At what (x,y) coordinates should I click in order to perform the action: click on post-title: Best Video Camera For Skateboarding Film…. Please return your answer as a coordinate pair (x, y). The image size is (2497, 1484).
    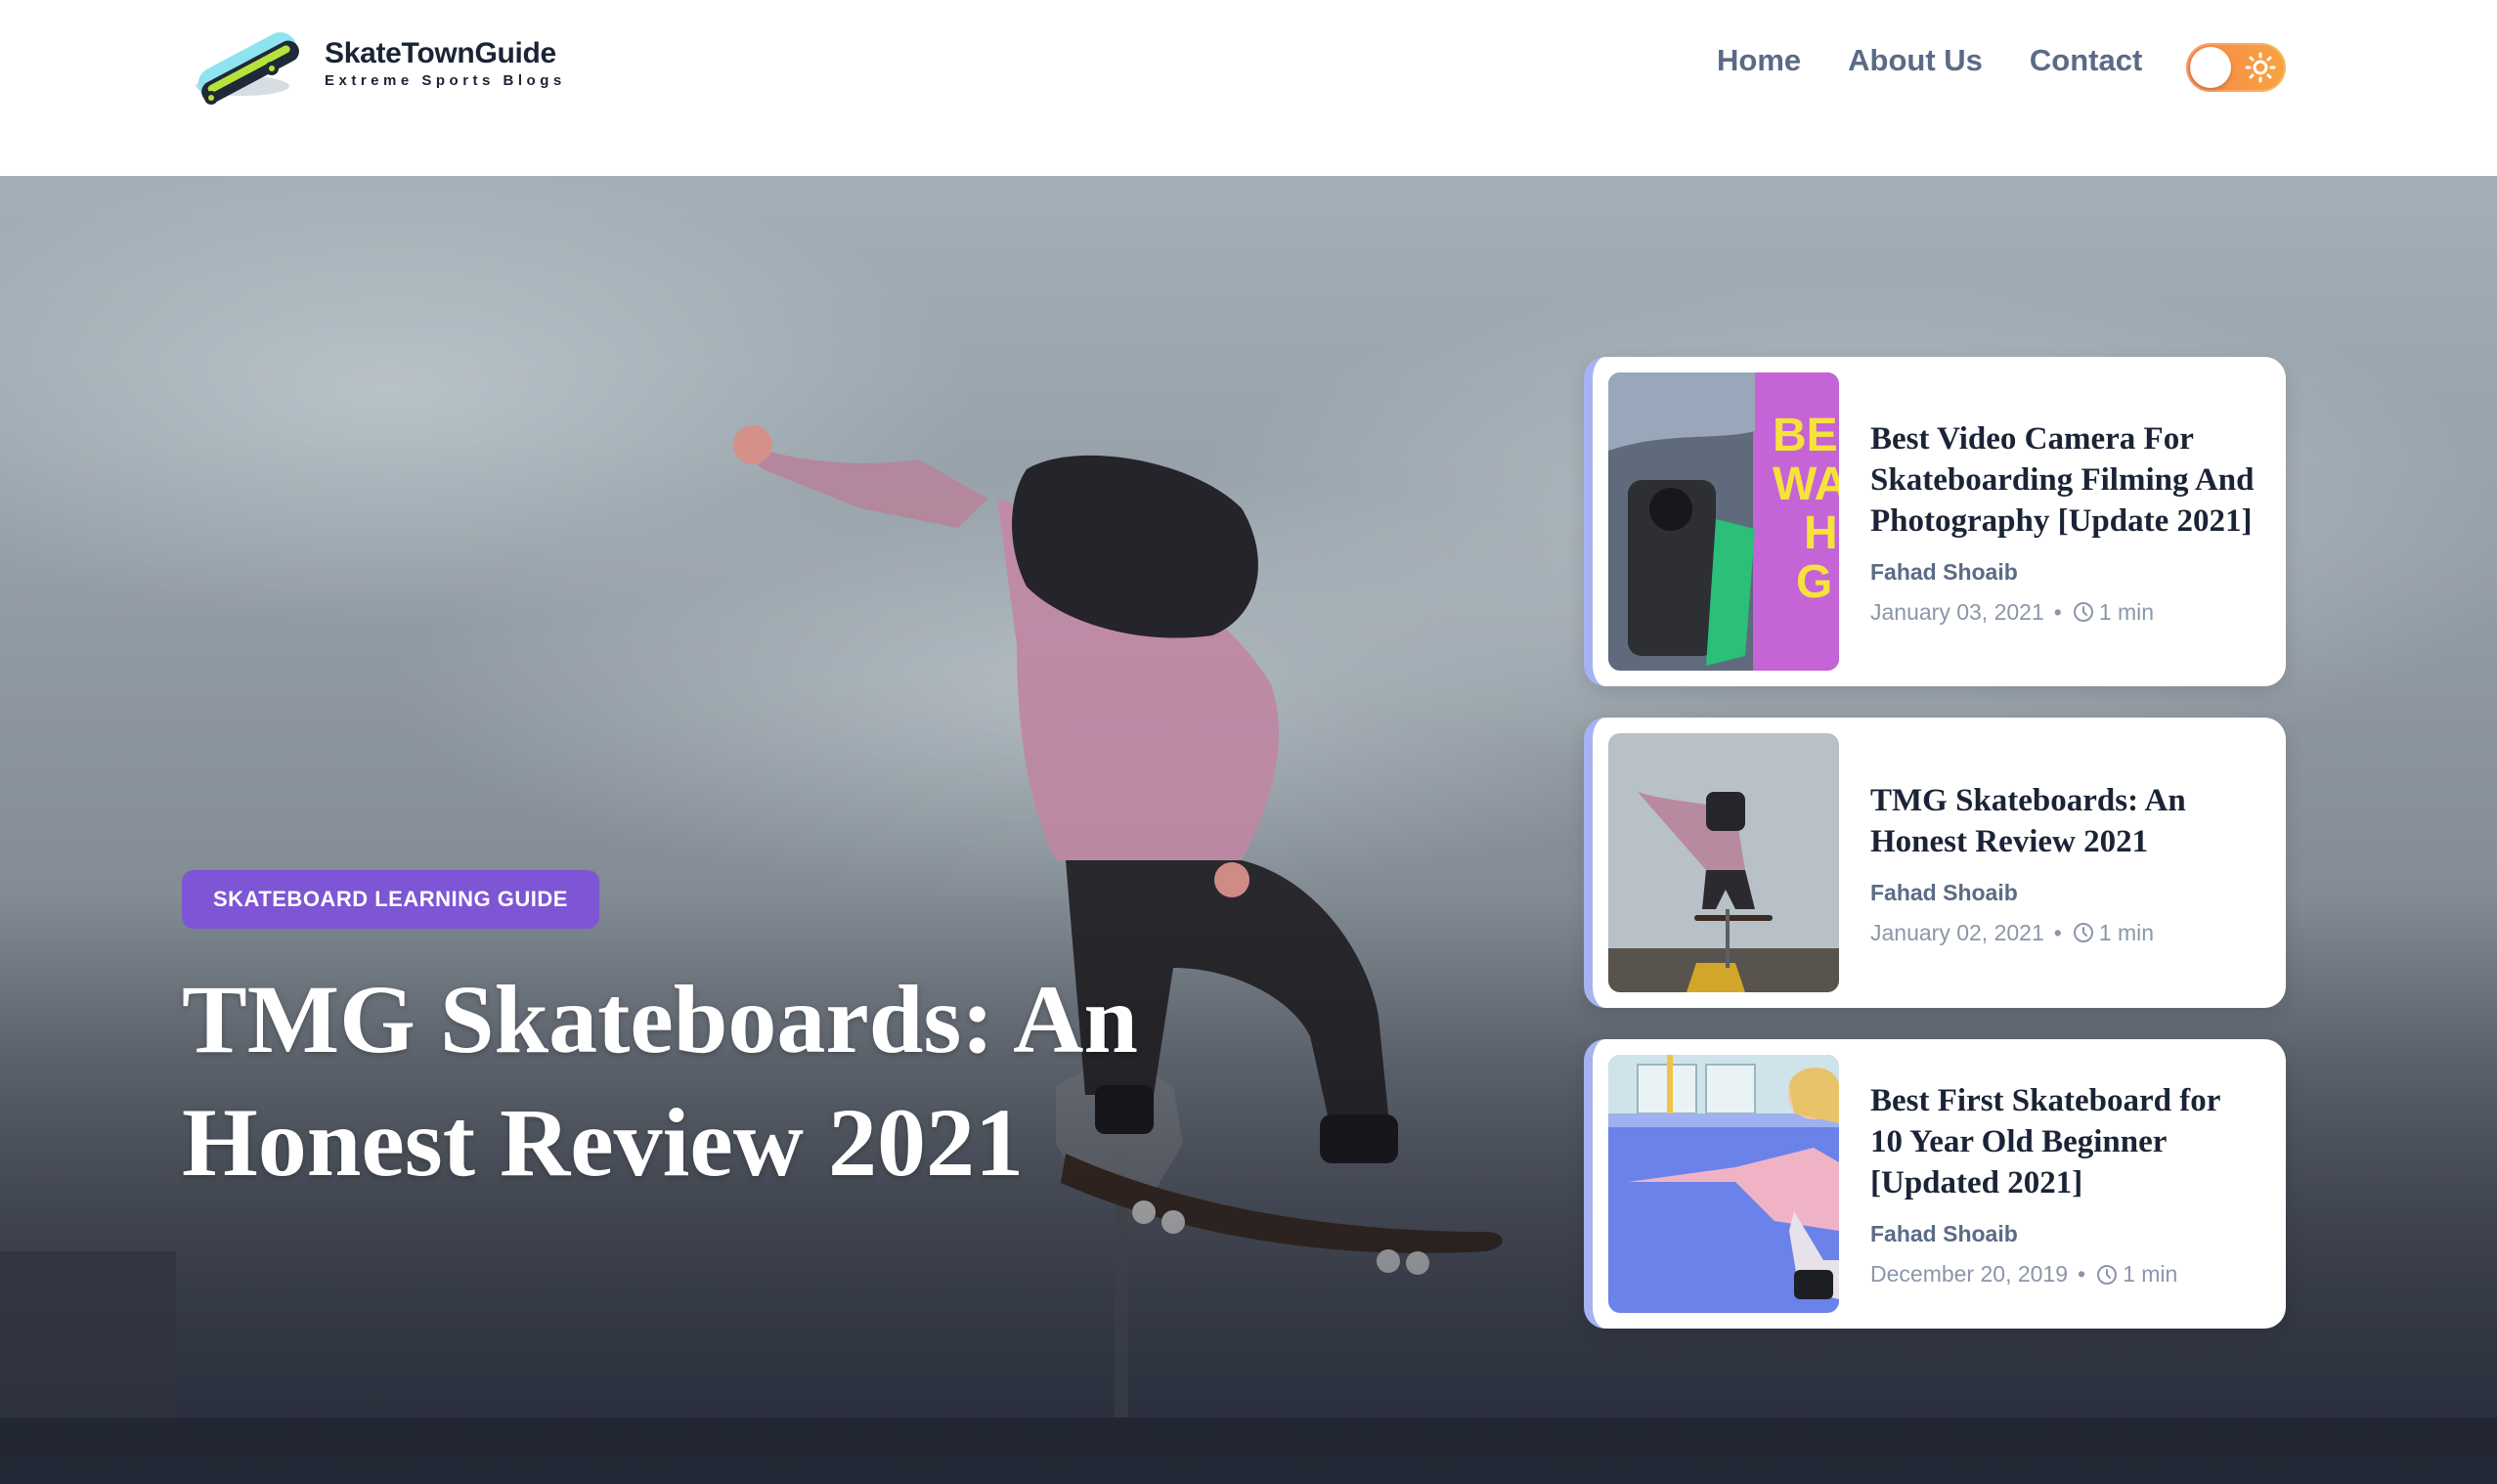
    Looking at the image, I should click on (2063, 480).